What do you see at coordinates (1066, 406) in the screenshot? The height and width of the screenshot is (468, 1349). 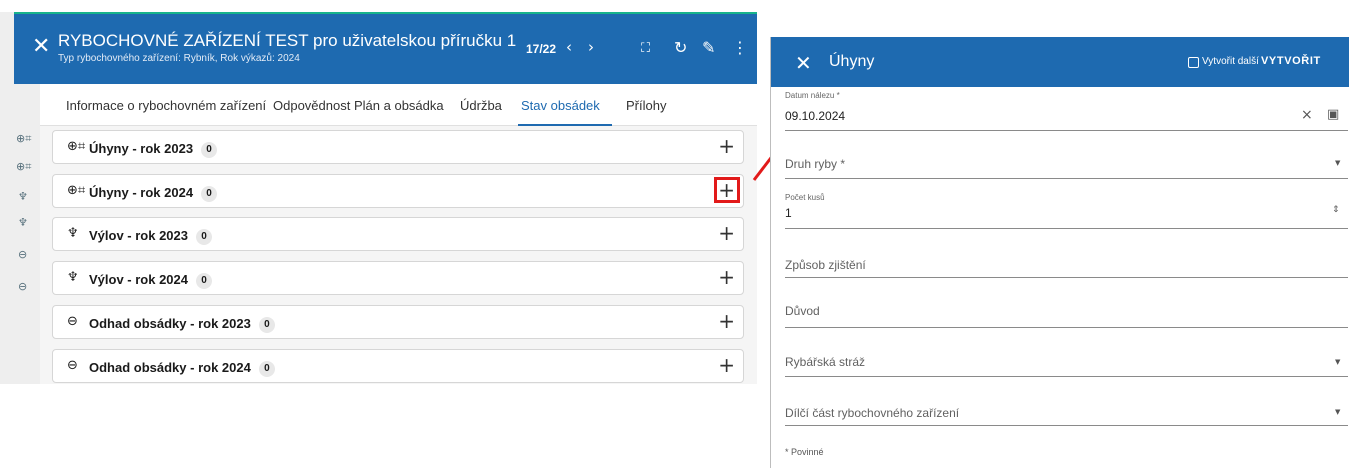 I see `facility-part-select: Dílčí část rybochovného zařízení ▼` at bounding box center [1066, 406].